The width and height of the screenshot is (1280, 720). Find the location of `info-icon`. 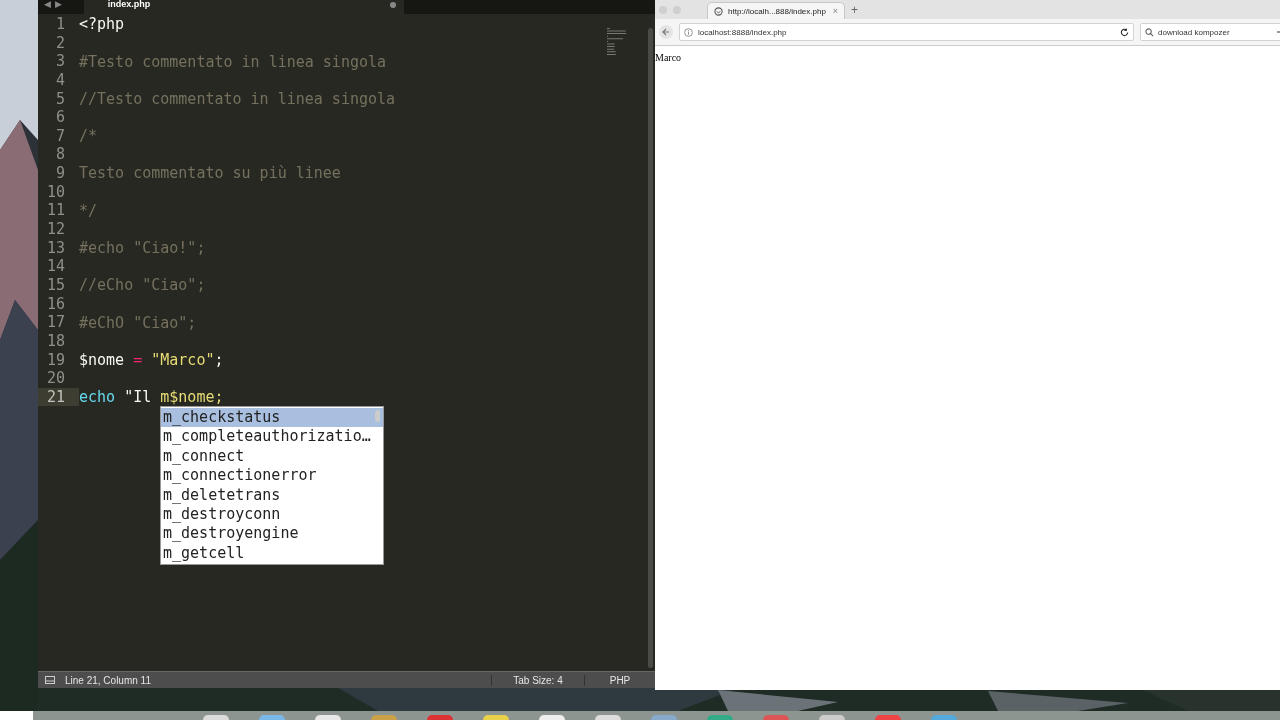

info-icon is located at coordinates (688, 32).